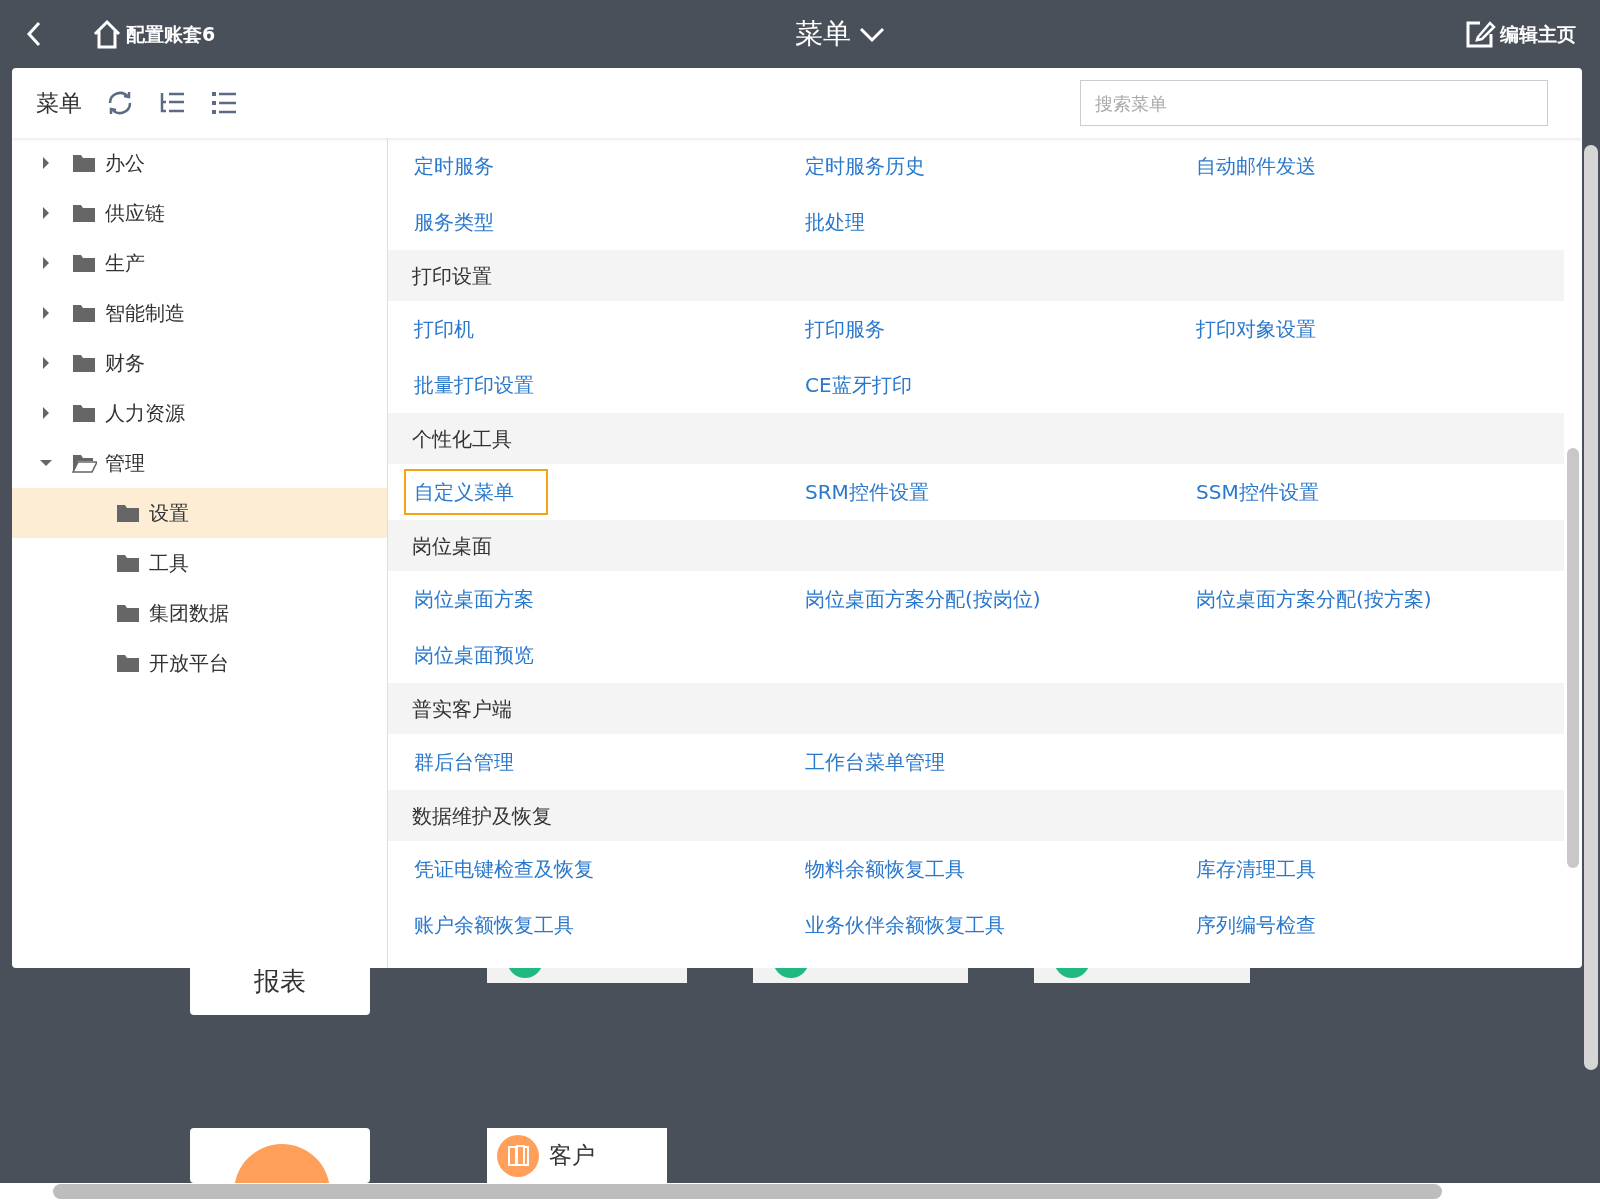 The width and height of the screenshot is (1600, 1200). I want to click on menu-link: 自定义菜单, so click(476, 492).